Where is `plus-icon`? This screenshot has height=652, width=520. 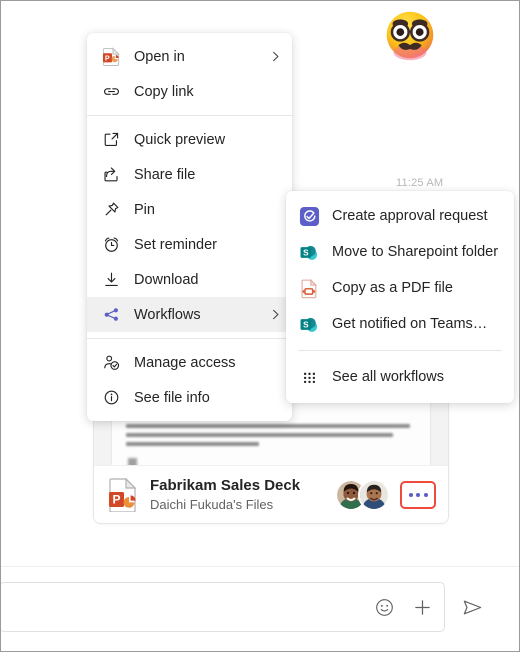
plus-icon is located at coordinates (422, 607).